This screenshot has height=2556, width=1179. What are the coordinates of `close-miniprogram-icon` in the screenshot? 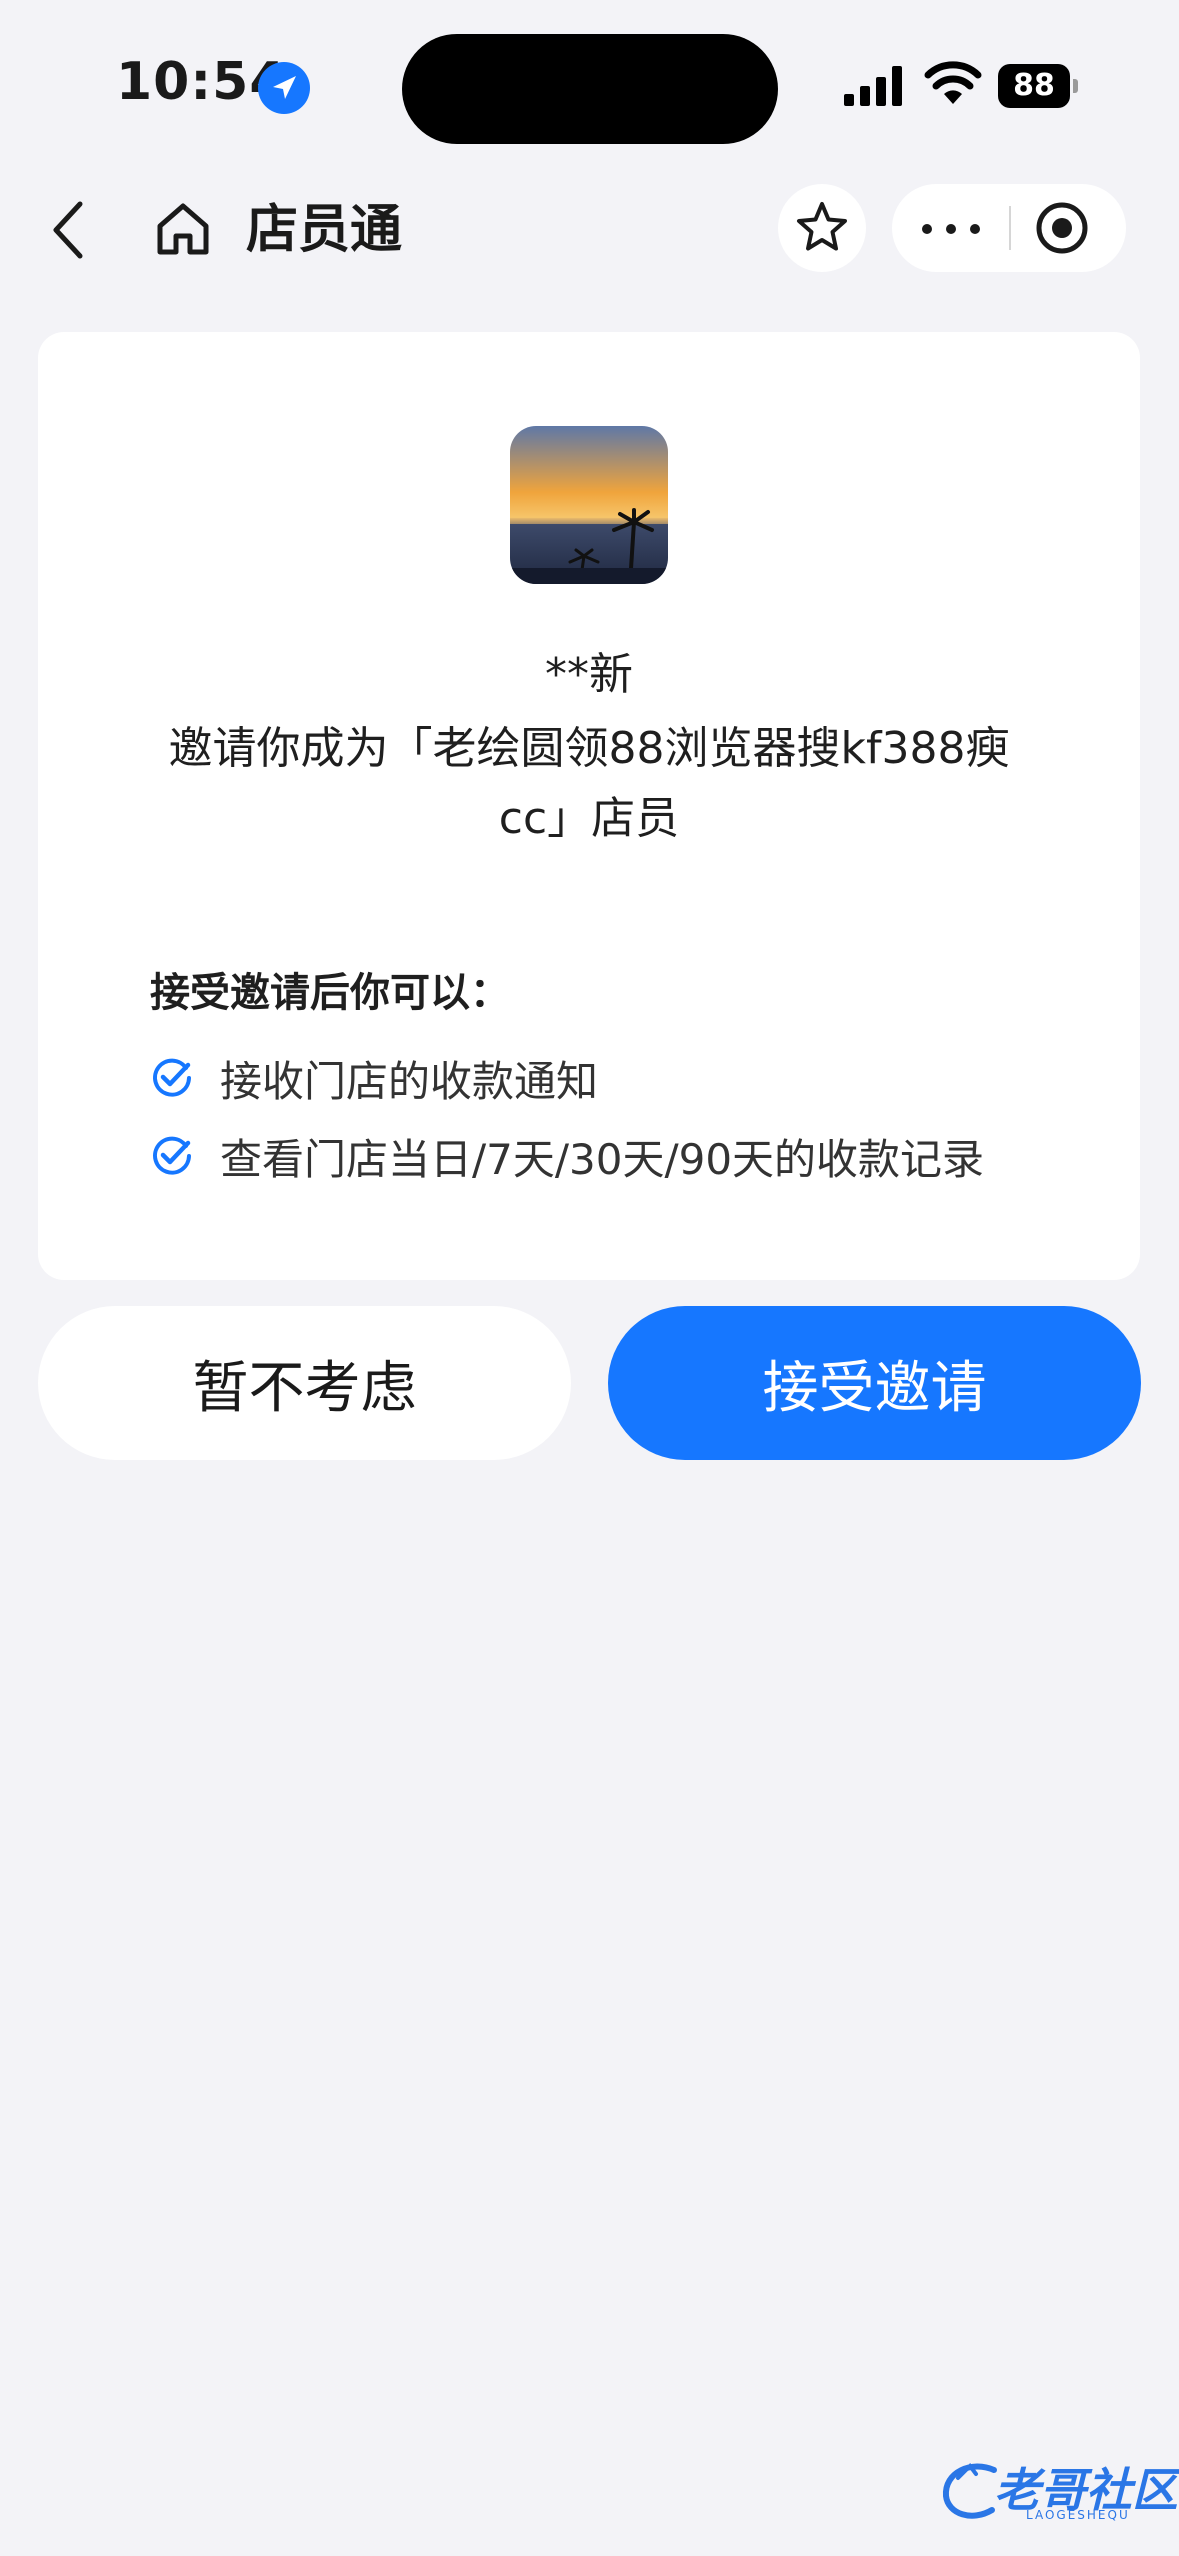 It's located at (1062, 228).